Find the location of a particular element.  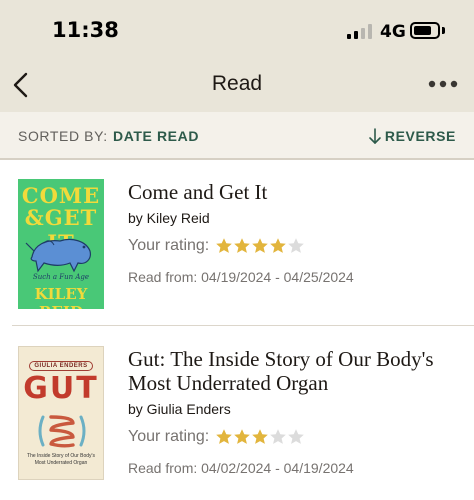

cover-author-box: GIULIA ENDERS is located at coordinates (61, 363).